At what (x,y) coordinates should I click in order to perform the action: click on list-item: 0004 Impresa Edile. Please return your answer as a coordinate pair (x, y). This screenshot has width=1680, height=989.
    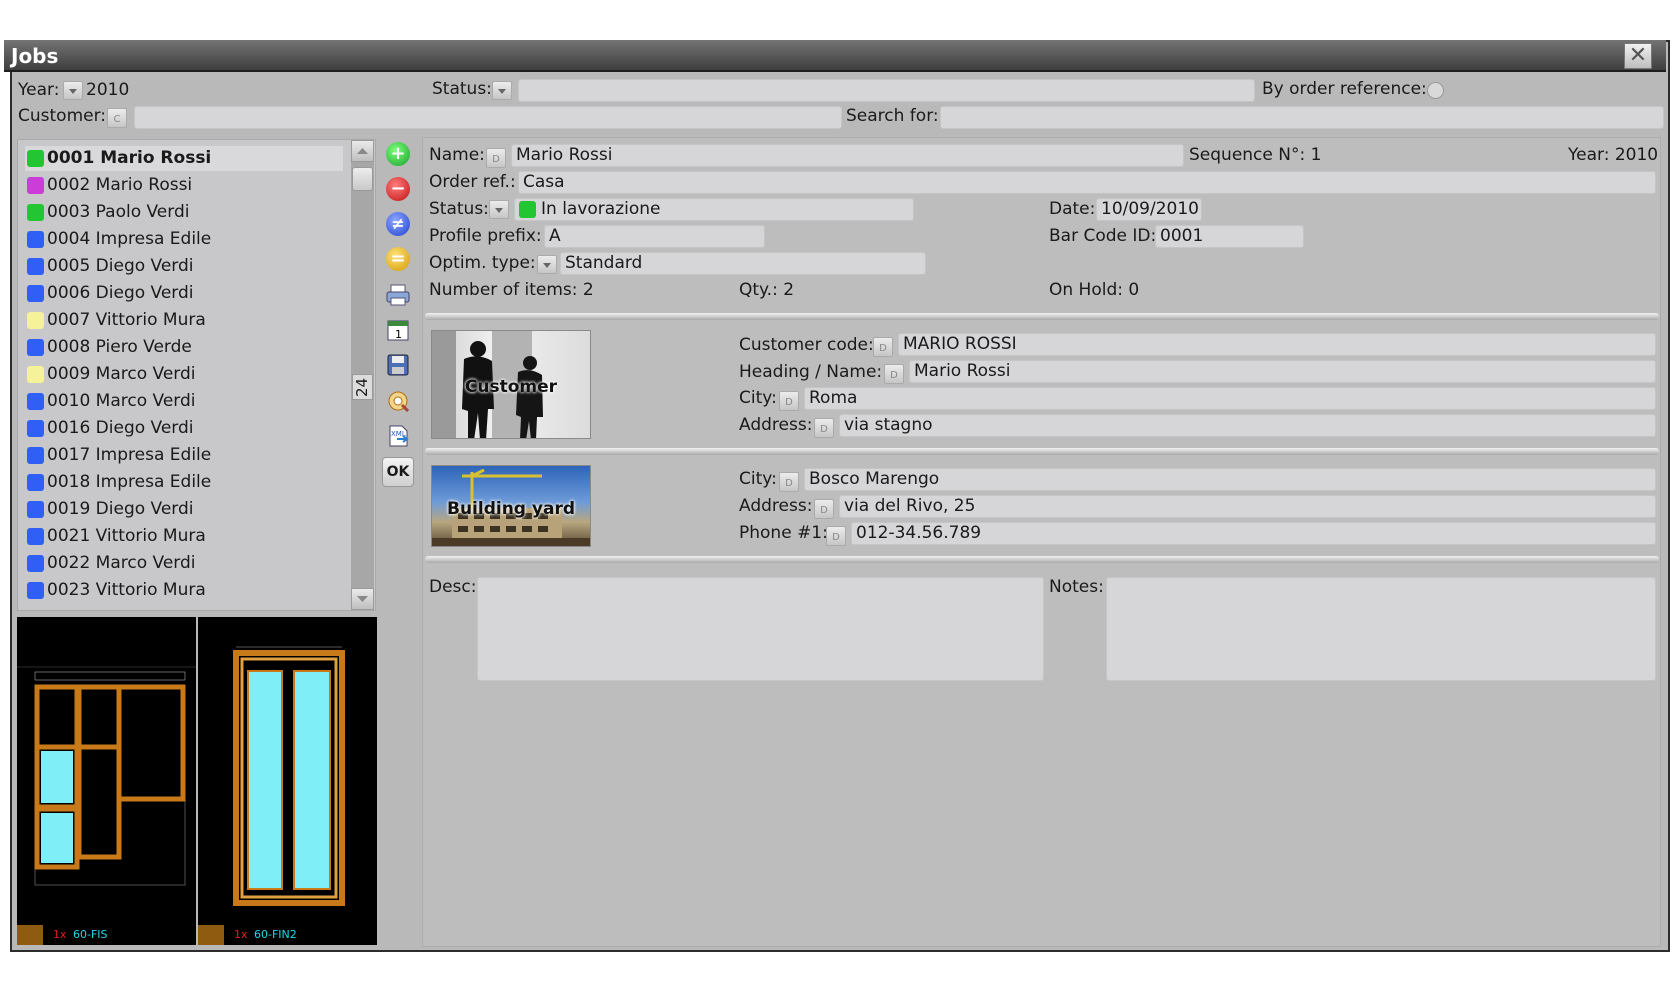
    Looking at the image, I should click on (184, 239).